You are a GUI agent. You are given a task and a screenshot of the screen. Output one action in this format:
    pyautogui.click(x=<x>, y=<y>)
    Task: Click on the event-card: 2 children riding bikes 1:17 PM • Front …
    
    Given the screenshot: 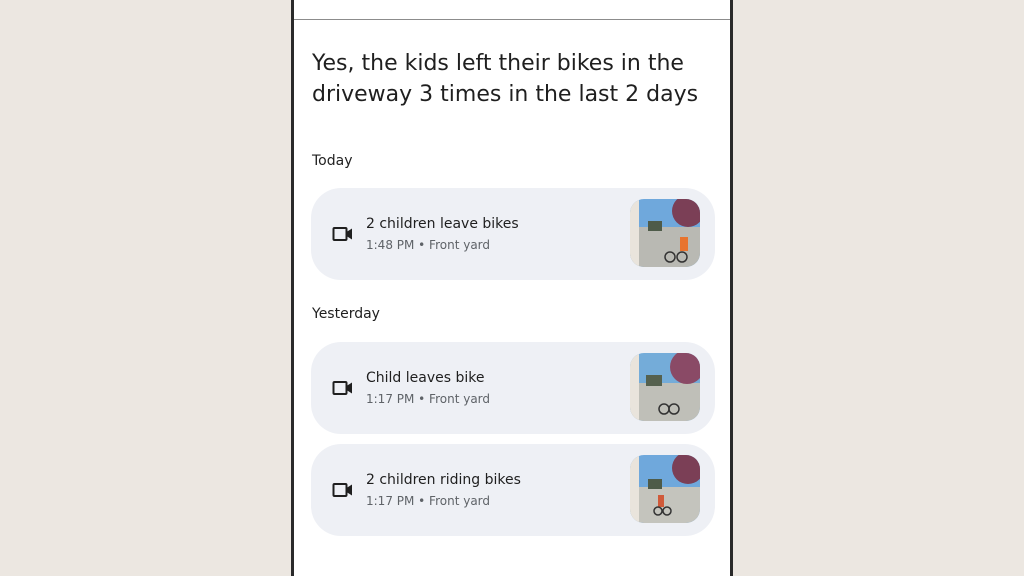 What is the action you would take?
    pyautogui.click(x=513, y=490)
    